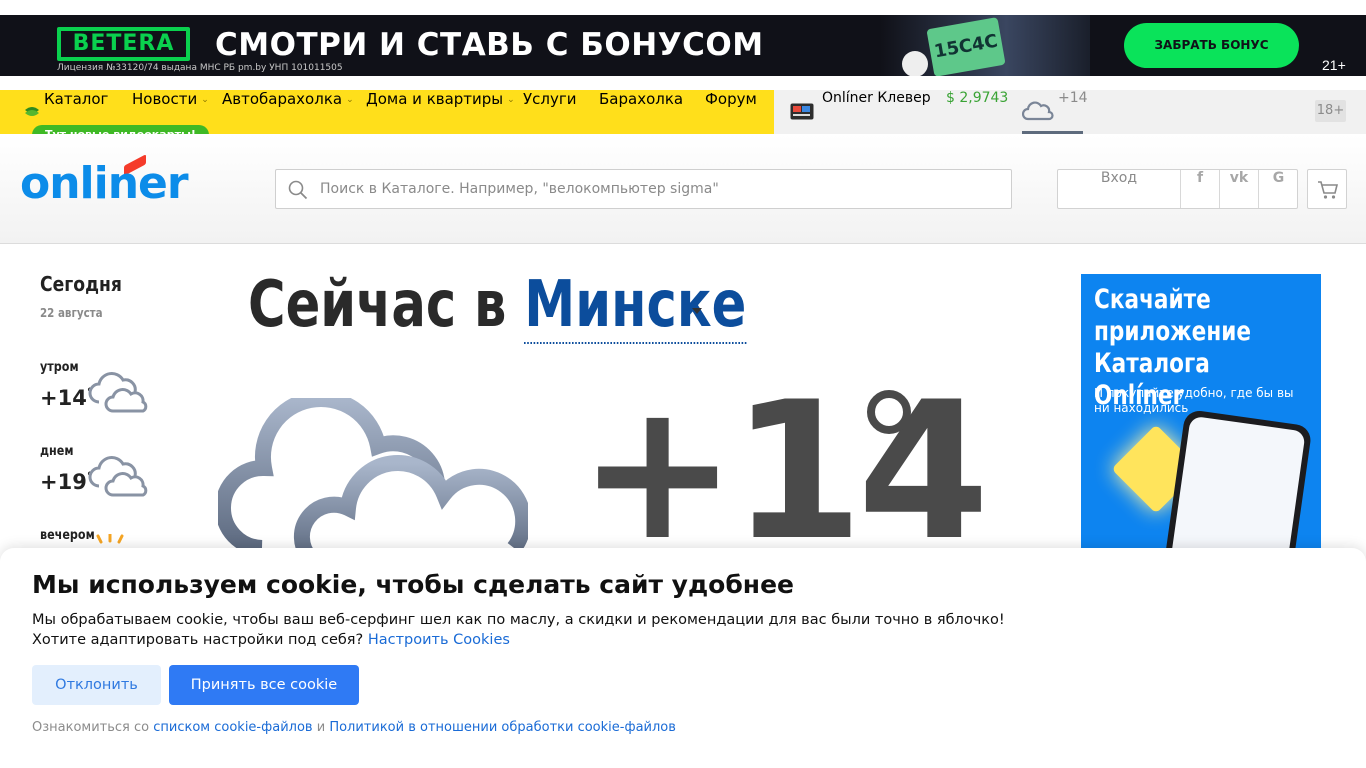 The image size is (1366, 768). I want to click on nav-item-forum: Форум, so click(731, 112).